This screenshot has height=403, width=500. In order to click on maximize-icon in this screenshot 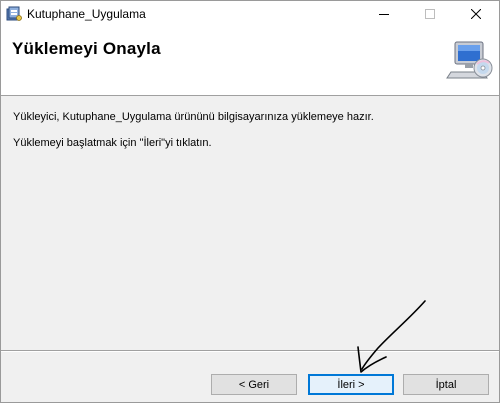, I will do `click(430, 13)`.